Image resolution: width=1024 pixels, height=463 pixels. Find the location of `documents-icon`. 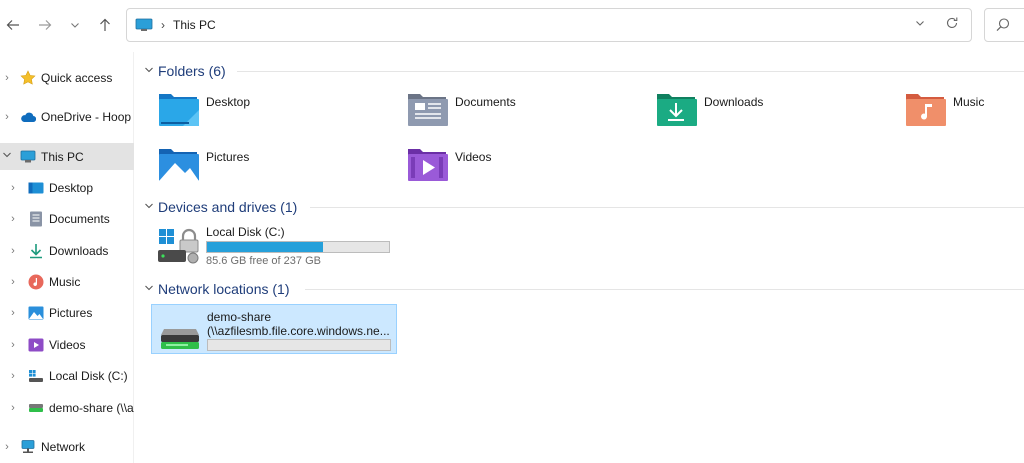

documents-icon is located at coordinates (36, 219).